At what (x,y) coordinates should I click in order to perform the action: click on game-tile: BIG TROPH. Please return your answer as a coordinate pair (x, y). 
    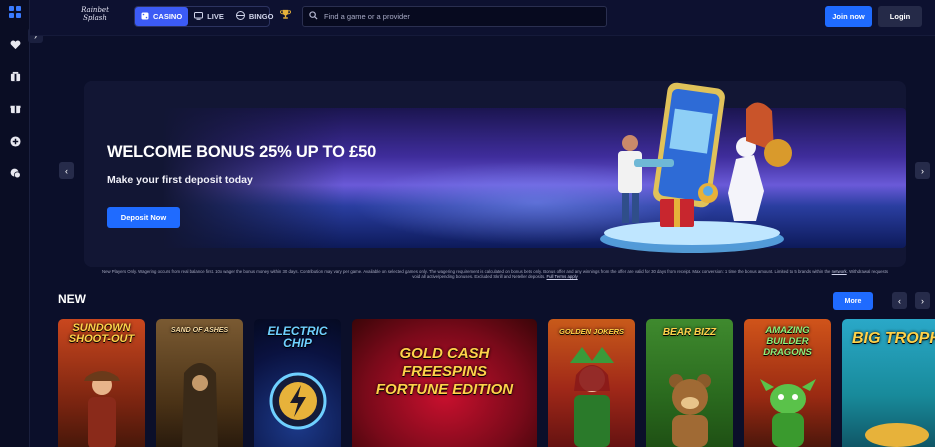
    Looking at the image, I should click on (888, 383).